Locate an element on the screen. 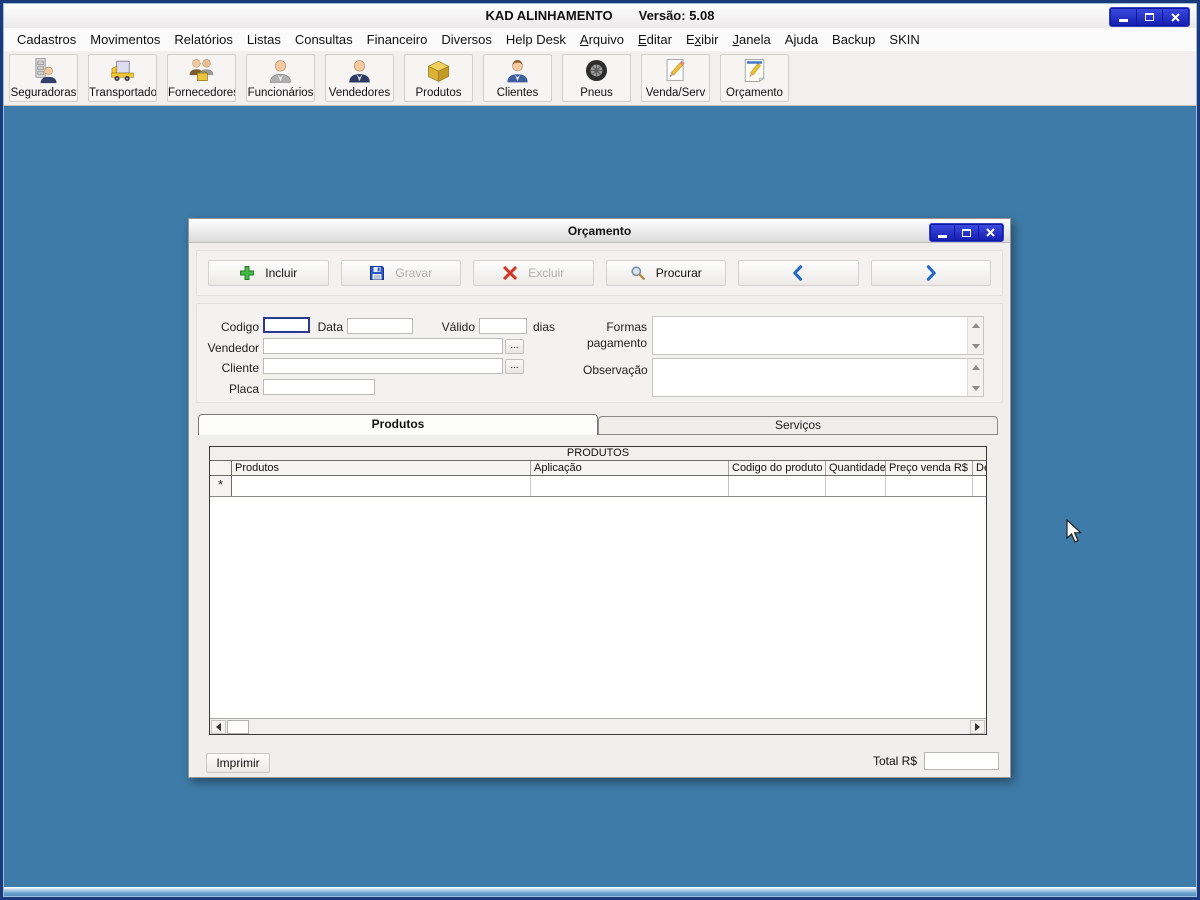  grid-band-title: PRODUTOS is located at coordinates (598, 454).